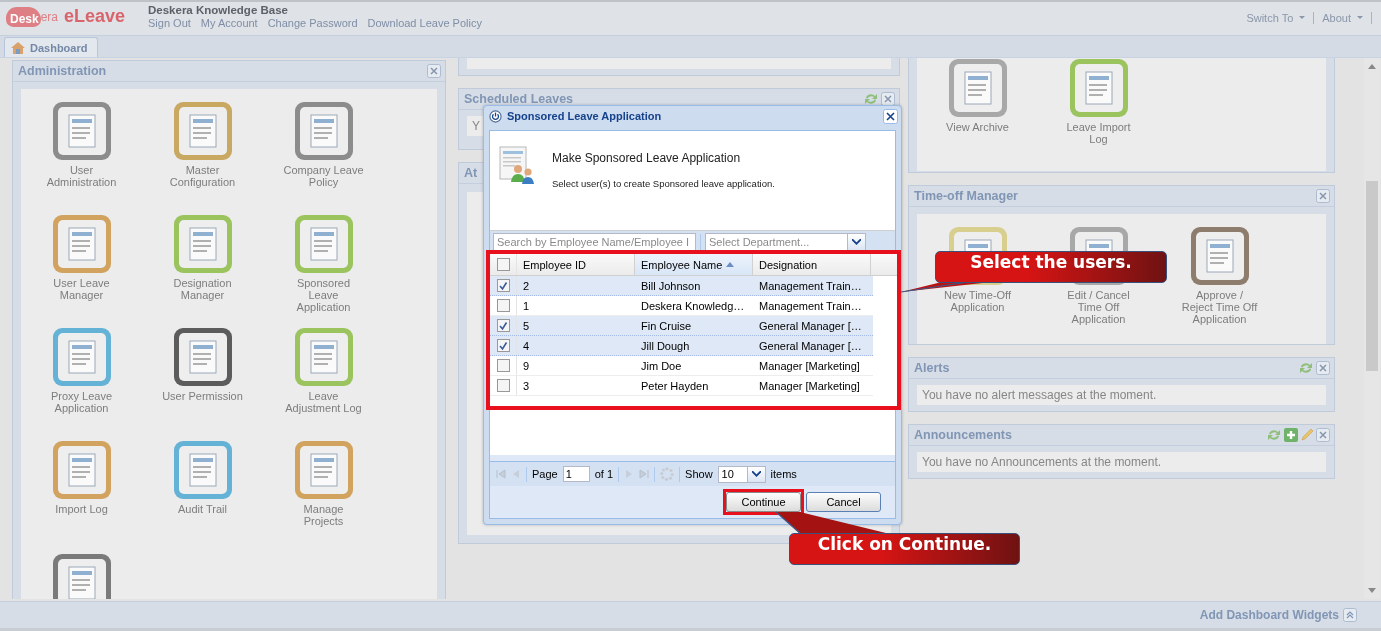 Image resolution: width=1381 pixels, height=631 pixels. I want to click on table-row: 9 Jim Doe Manager [Marketing], so click(681, 366).